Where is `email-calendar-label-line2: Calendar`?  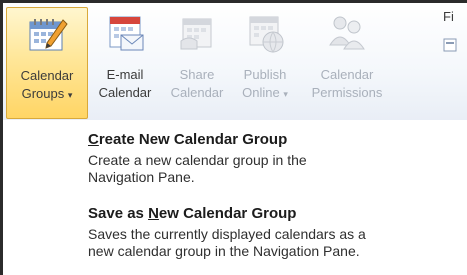 email-calendar-label-line2: Calendar is located at coordinates (125, 92).